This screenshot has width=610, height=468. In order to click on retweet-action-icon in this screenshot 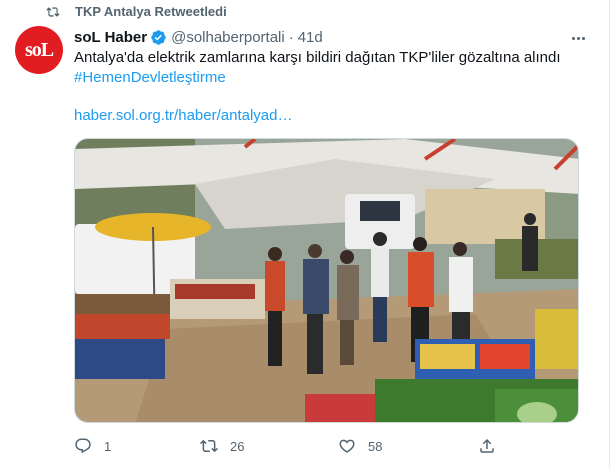, I will do `click(209, 446)`.